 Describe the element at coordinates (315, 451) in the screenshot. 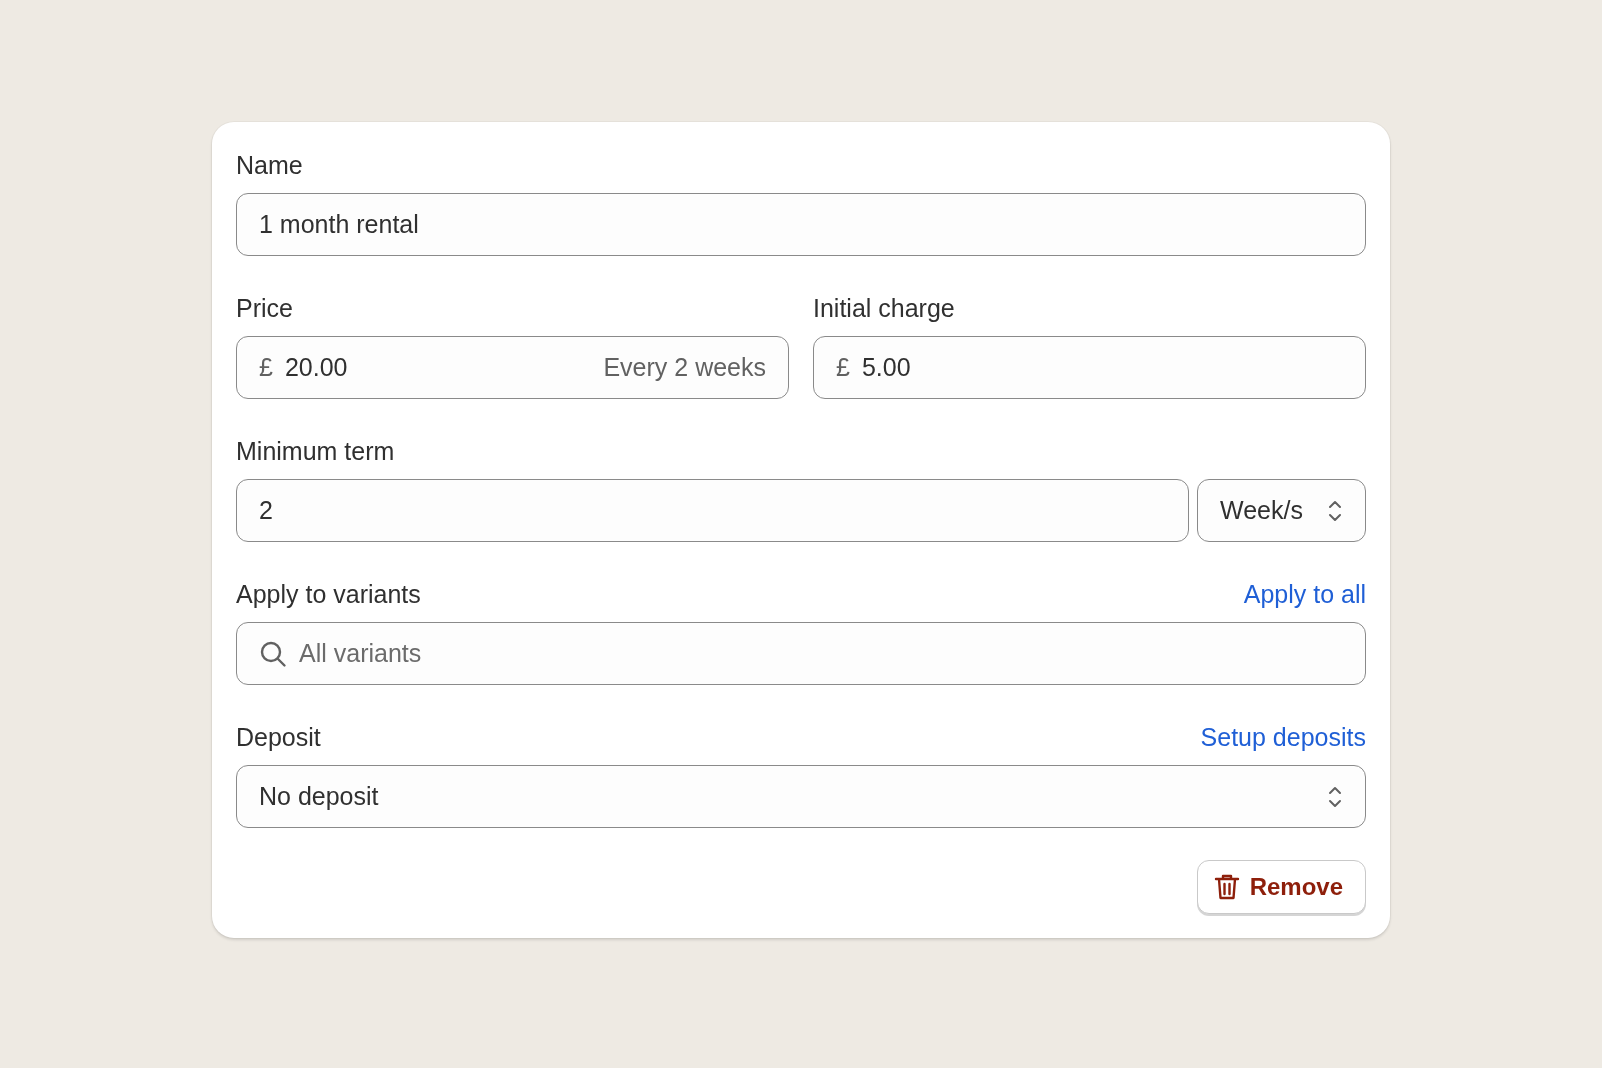

I see `field-label: Minimum term` at that location.